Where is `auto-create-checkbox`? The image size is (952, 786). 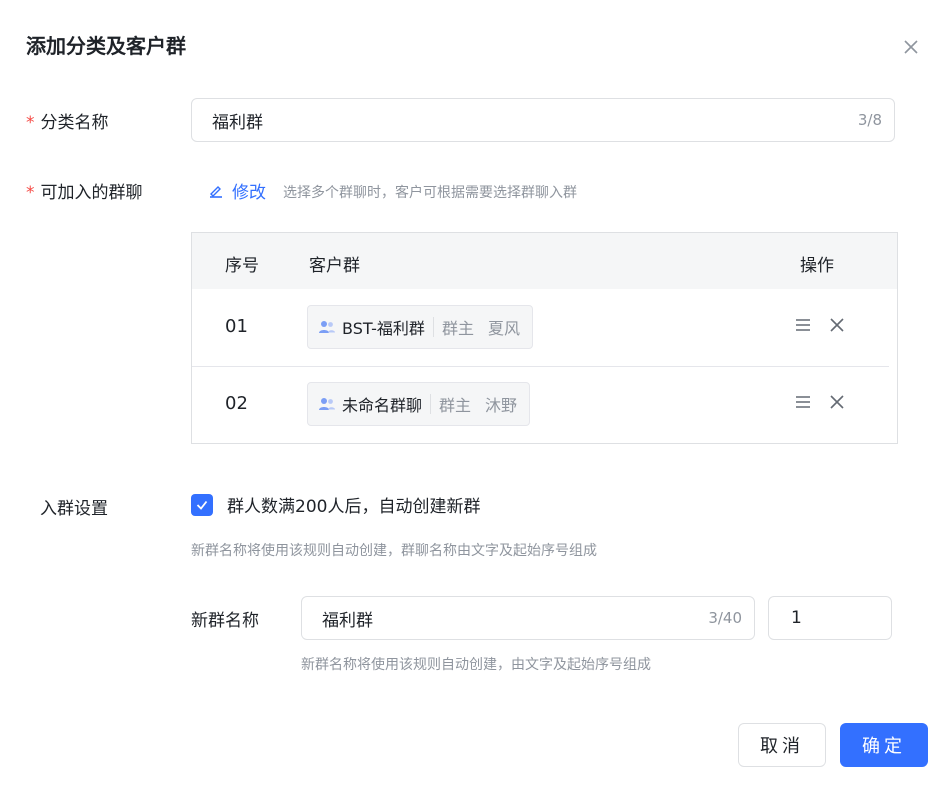
auto-create-checkbox is located at coordinates (202, 505).